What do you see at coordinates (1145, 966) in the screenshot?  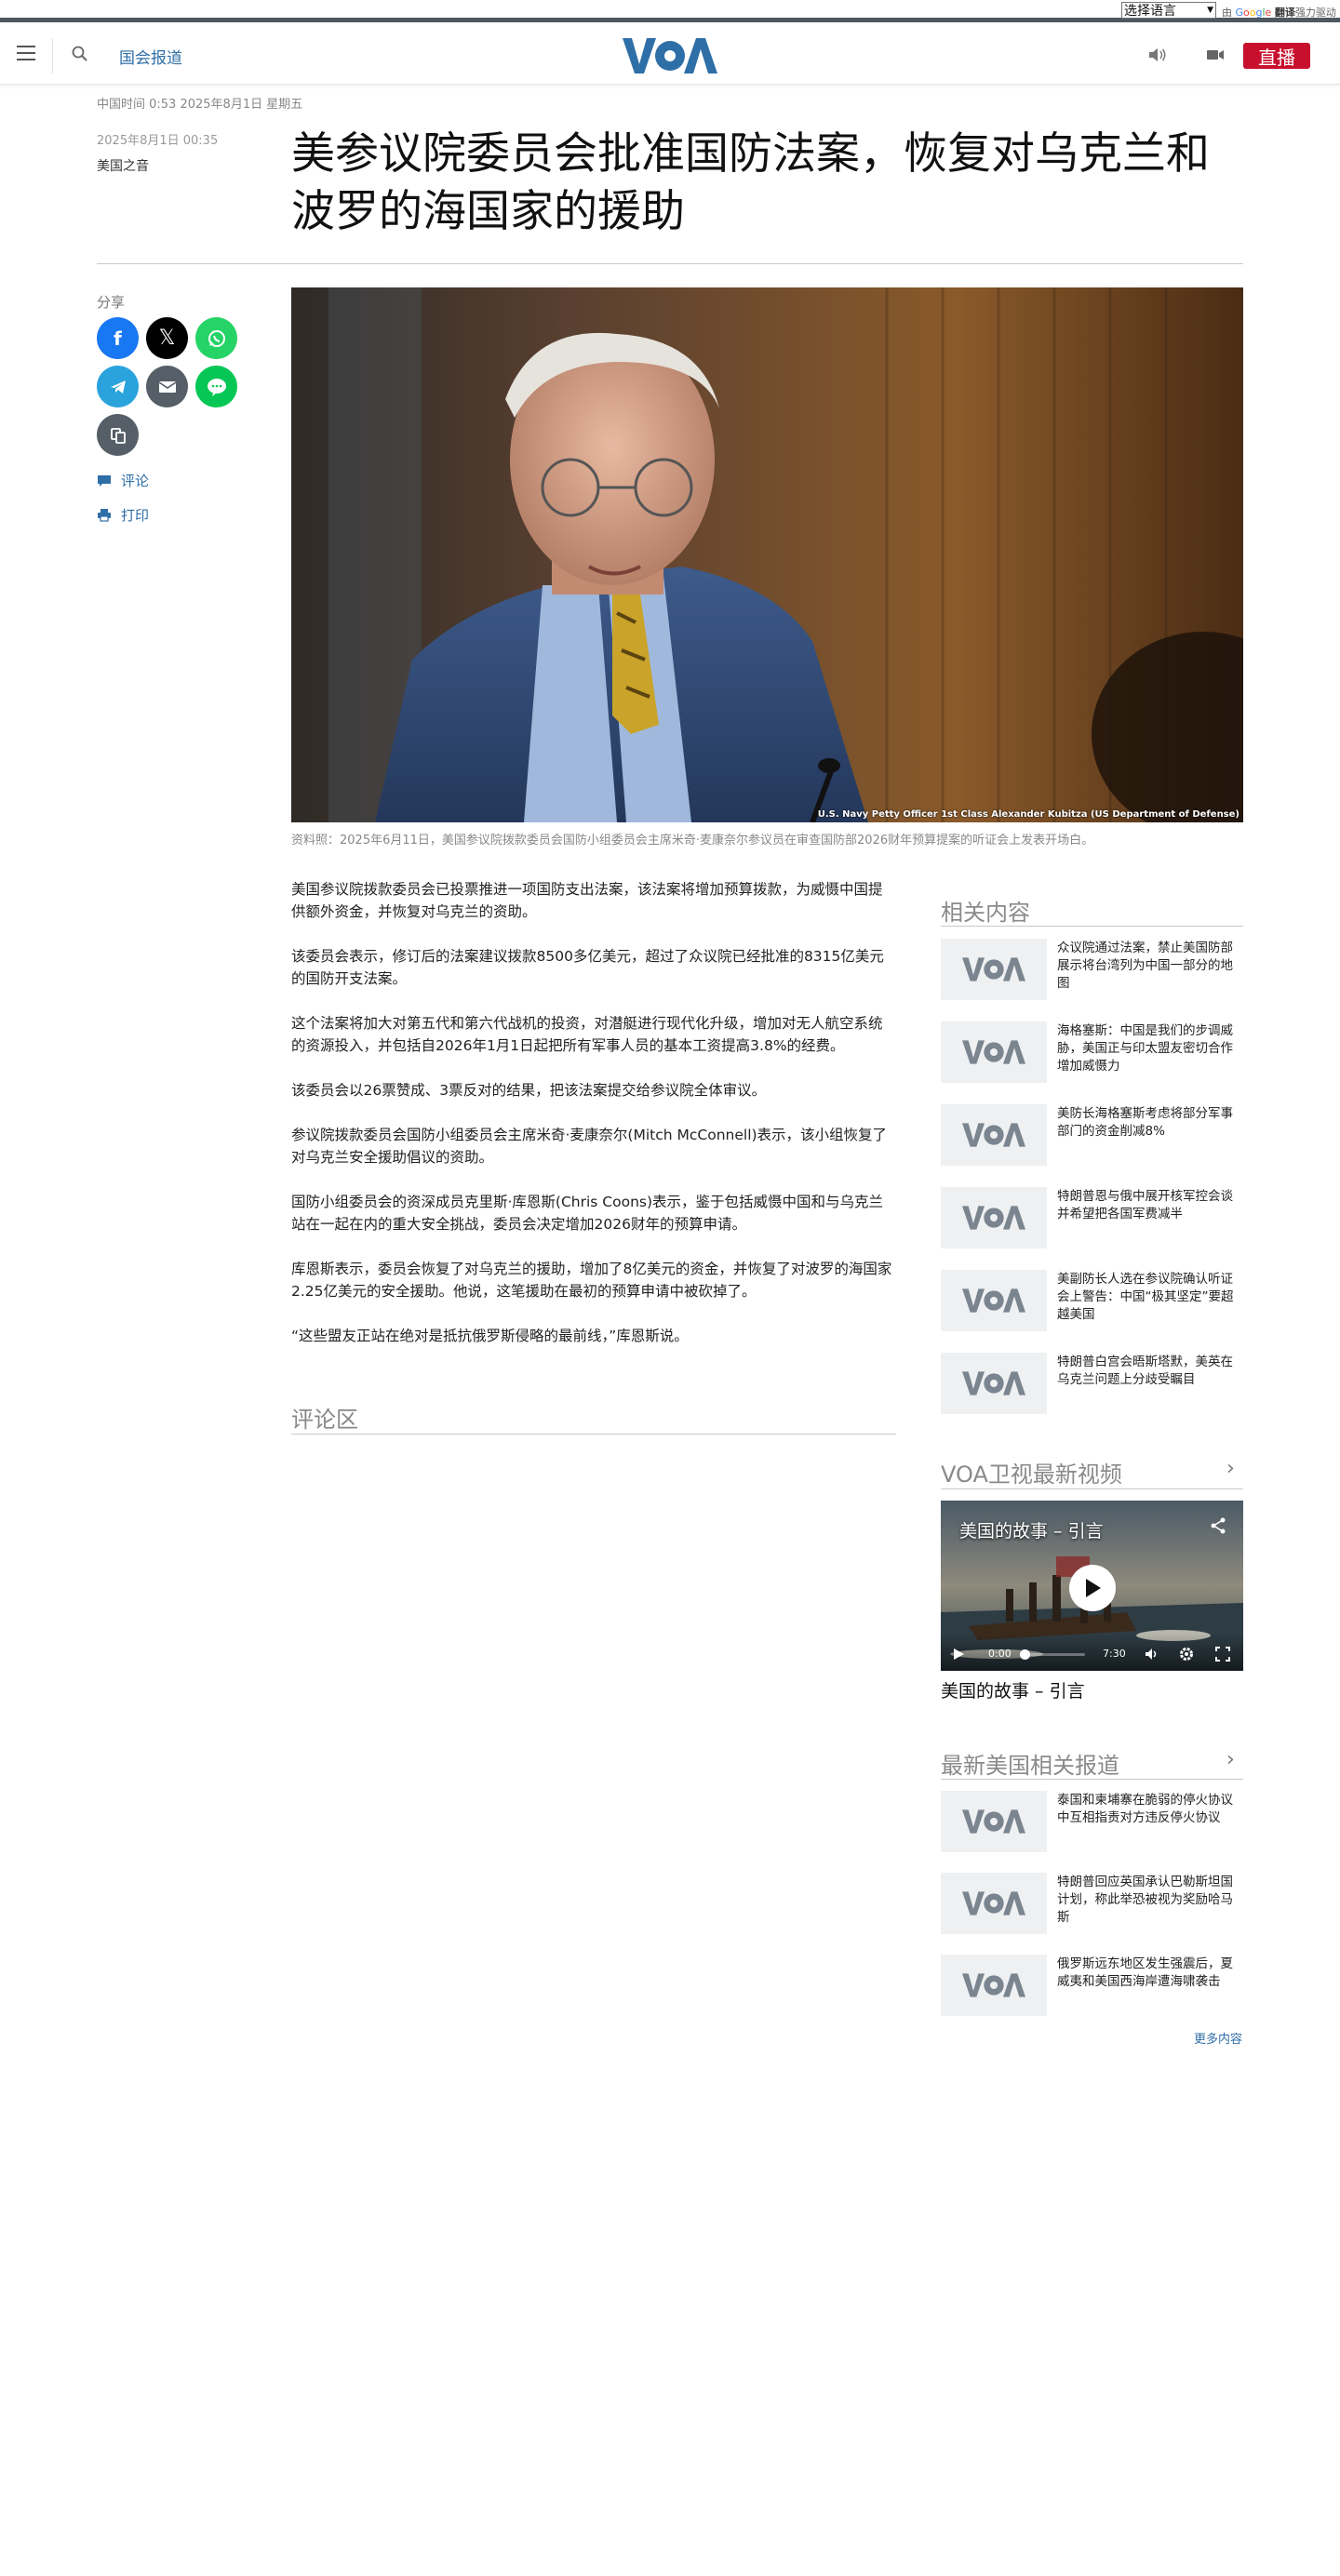 I see `related-item-title: 众议院通过法案，禁止美国防部展示将台湾列为中国一部分的地图` at bounding box center [1145, 966].